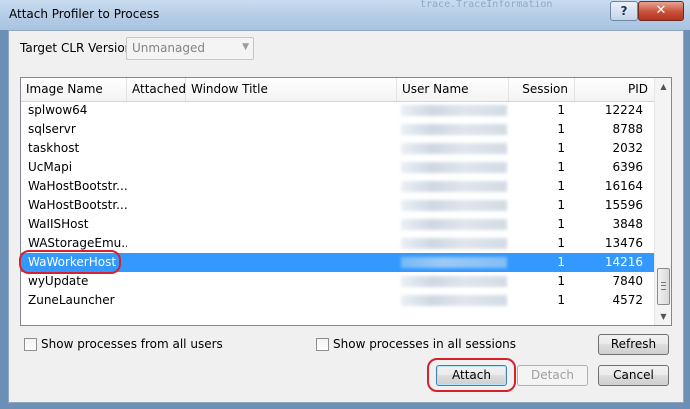 The image size is (690, 409). What do you see at coordinates (623, 243) in the screenshot?
I see `pid-cell: 13476` at bounding box center [623, 243].